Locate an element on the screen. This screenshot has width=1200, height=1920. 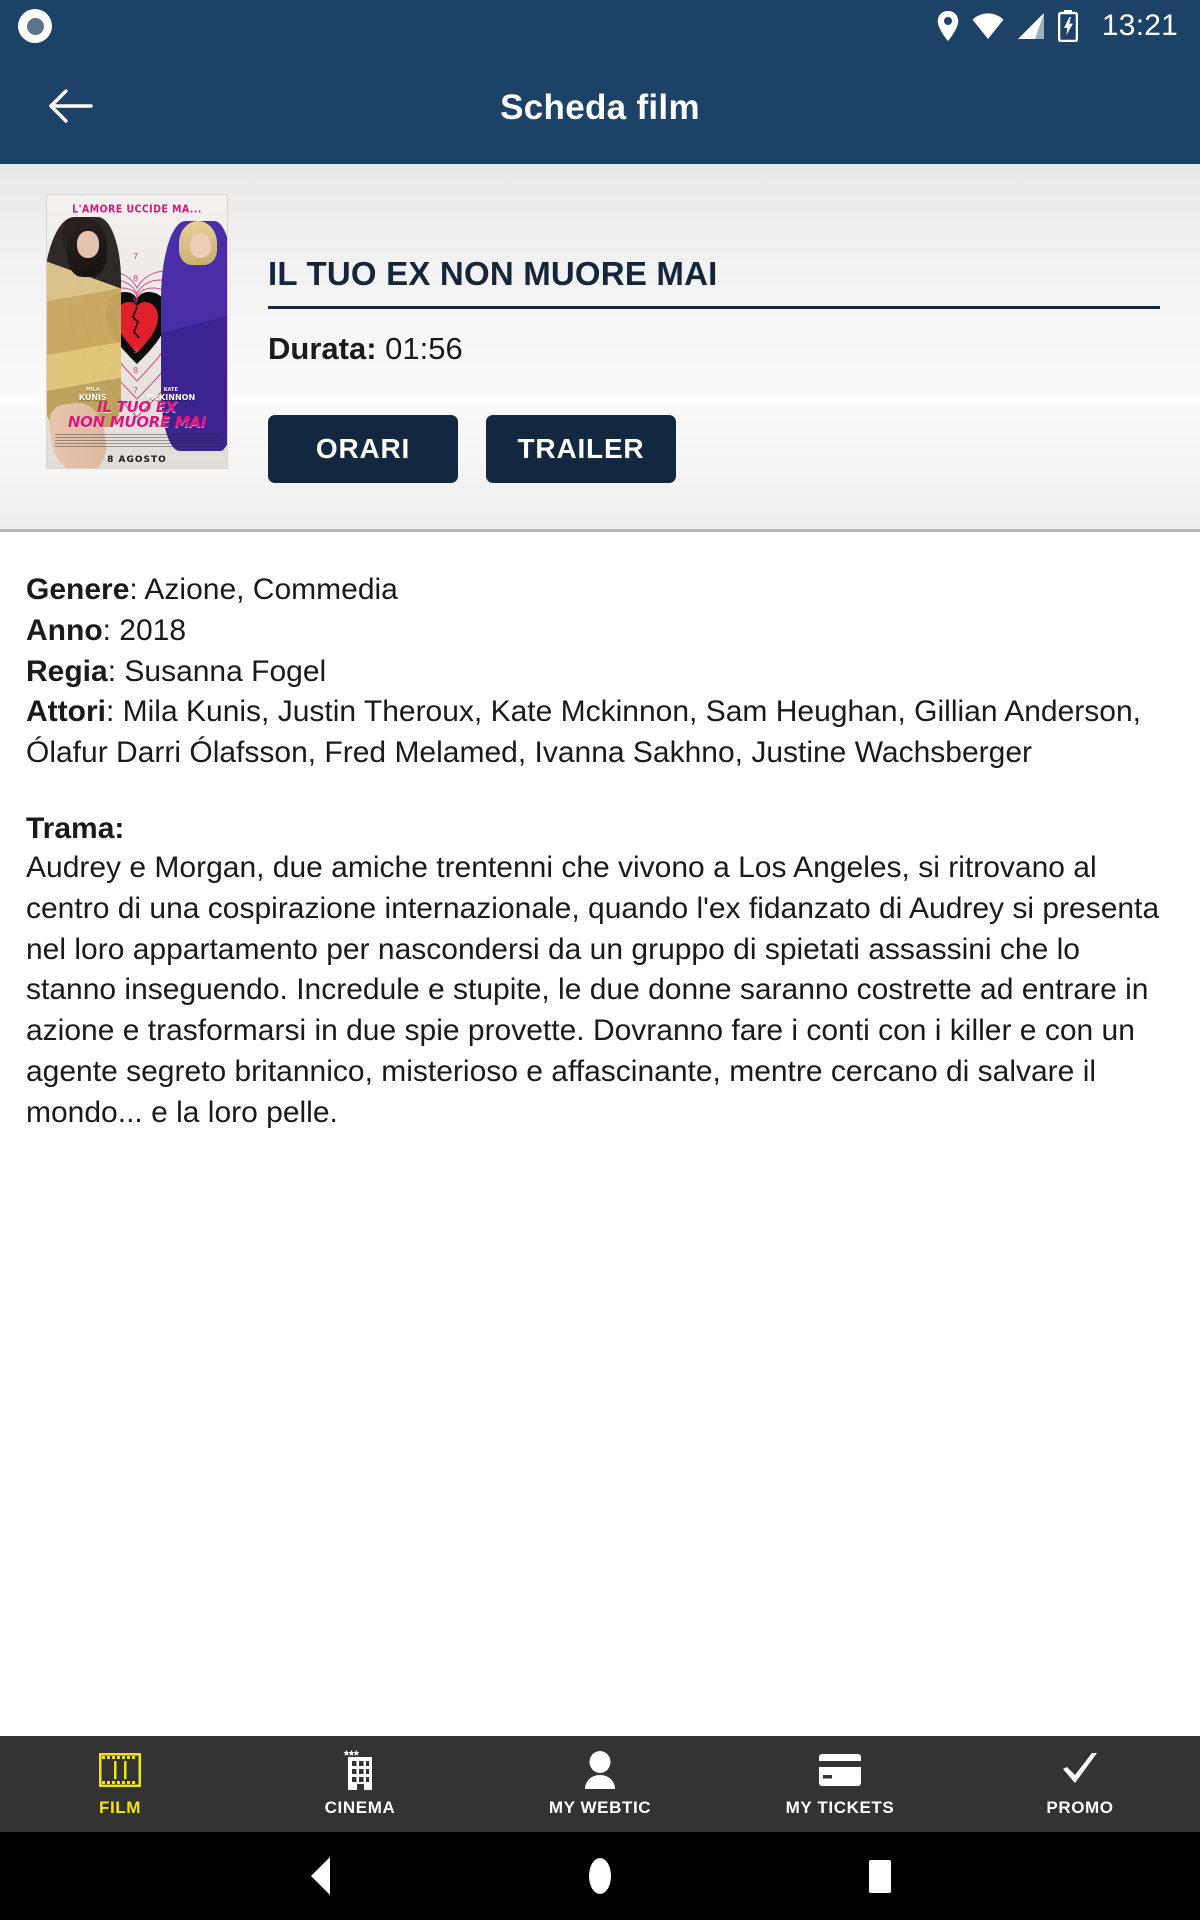
status-bar-clock: 13:21 is located at coordinates (1139, 25).